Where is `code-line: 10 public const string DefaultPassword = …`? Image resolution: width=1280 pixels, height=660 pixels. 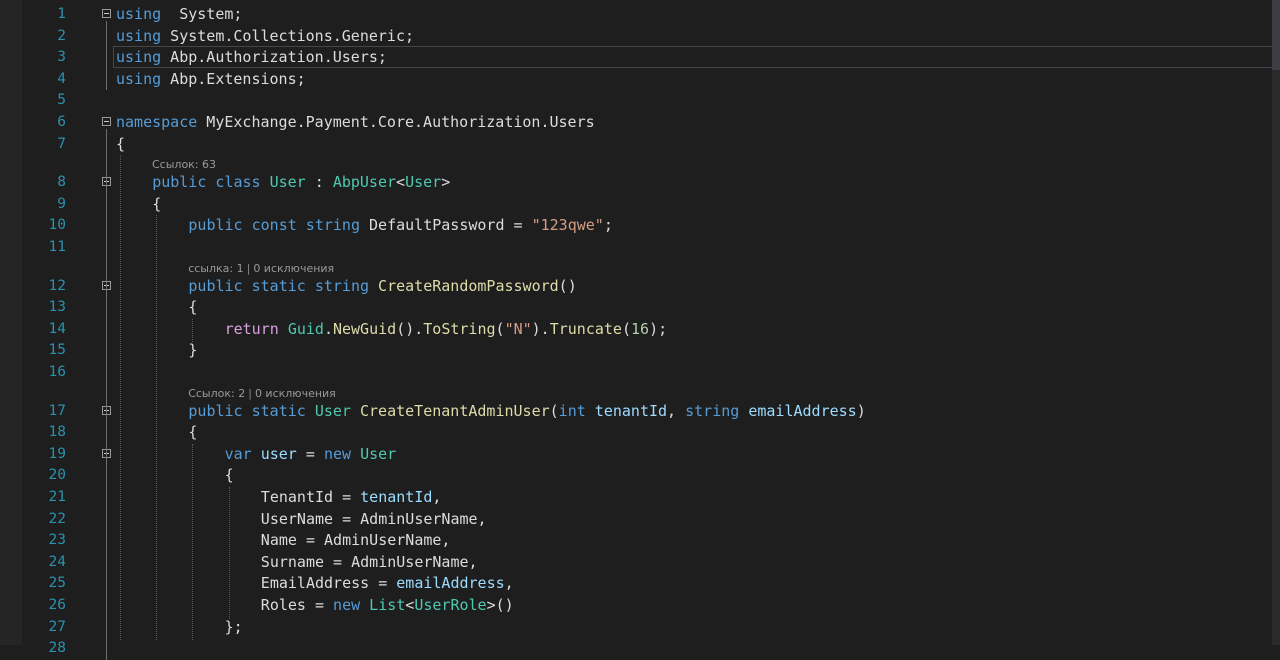 code-line: 10 public const string DefaultPassword = … is located at coordinates (640, 226).